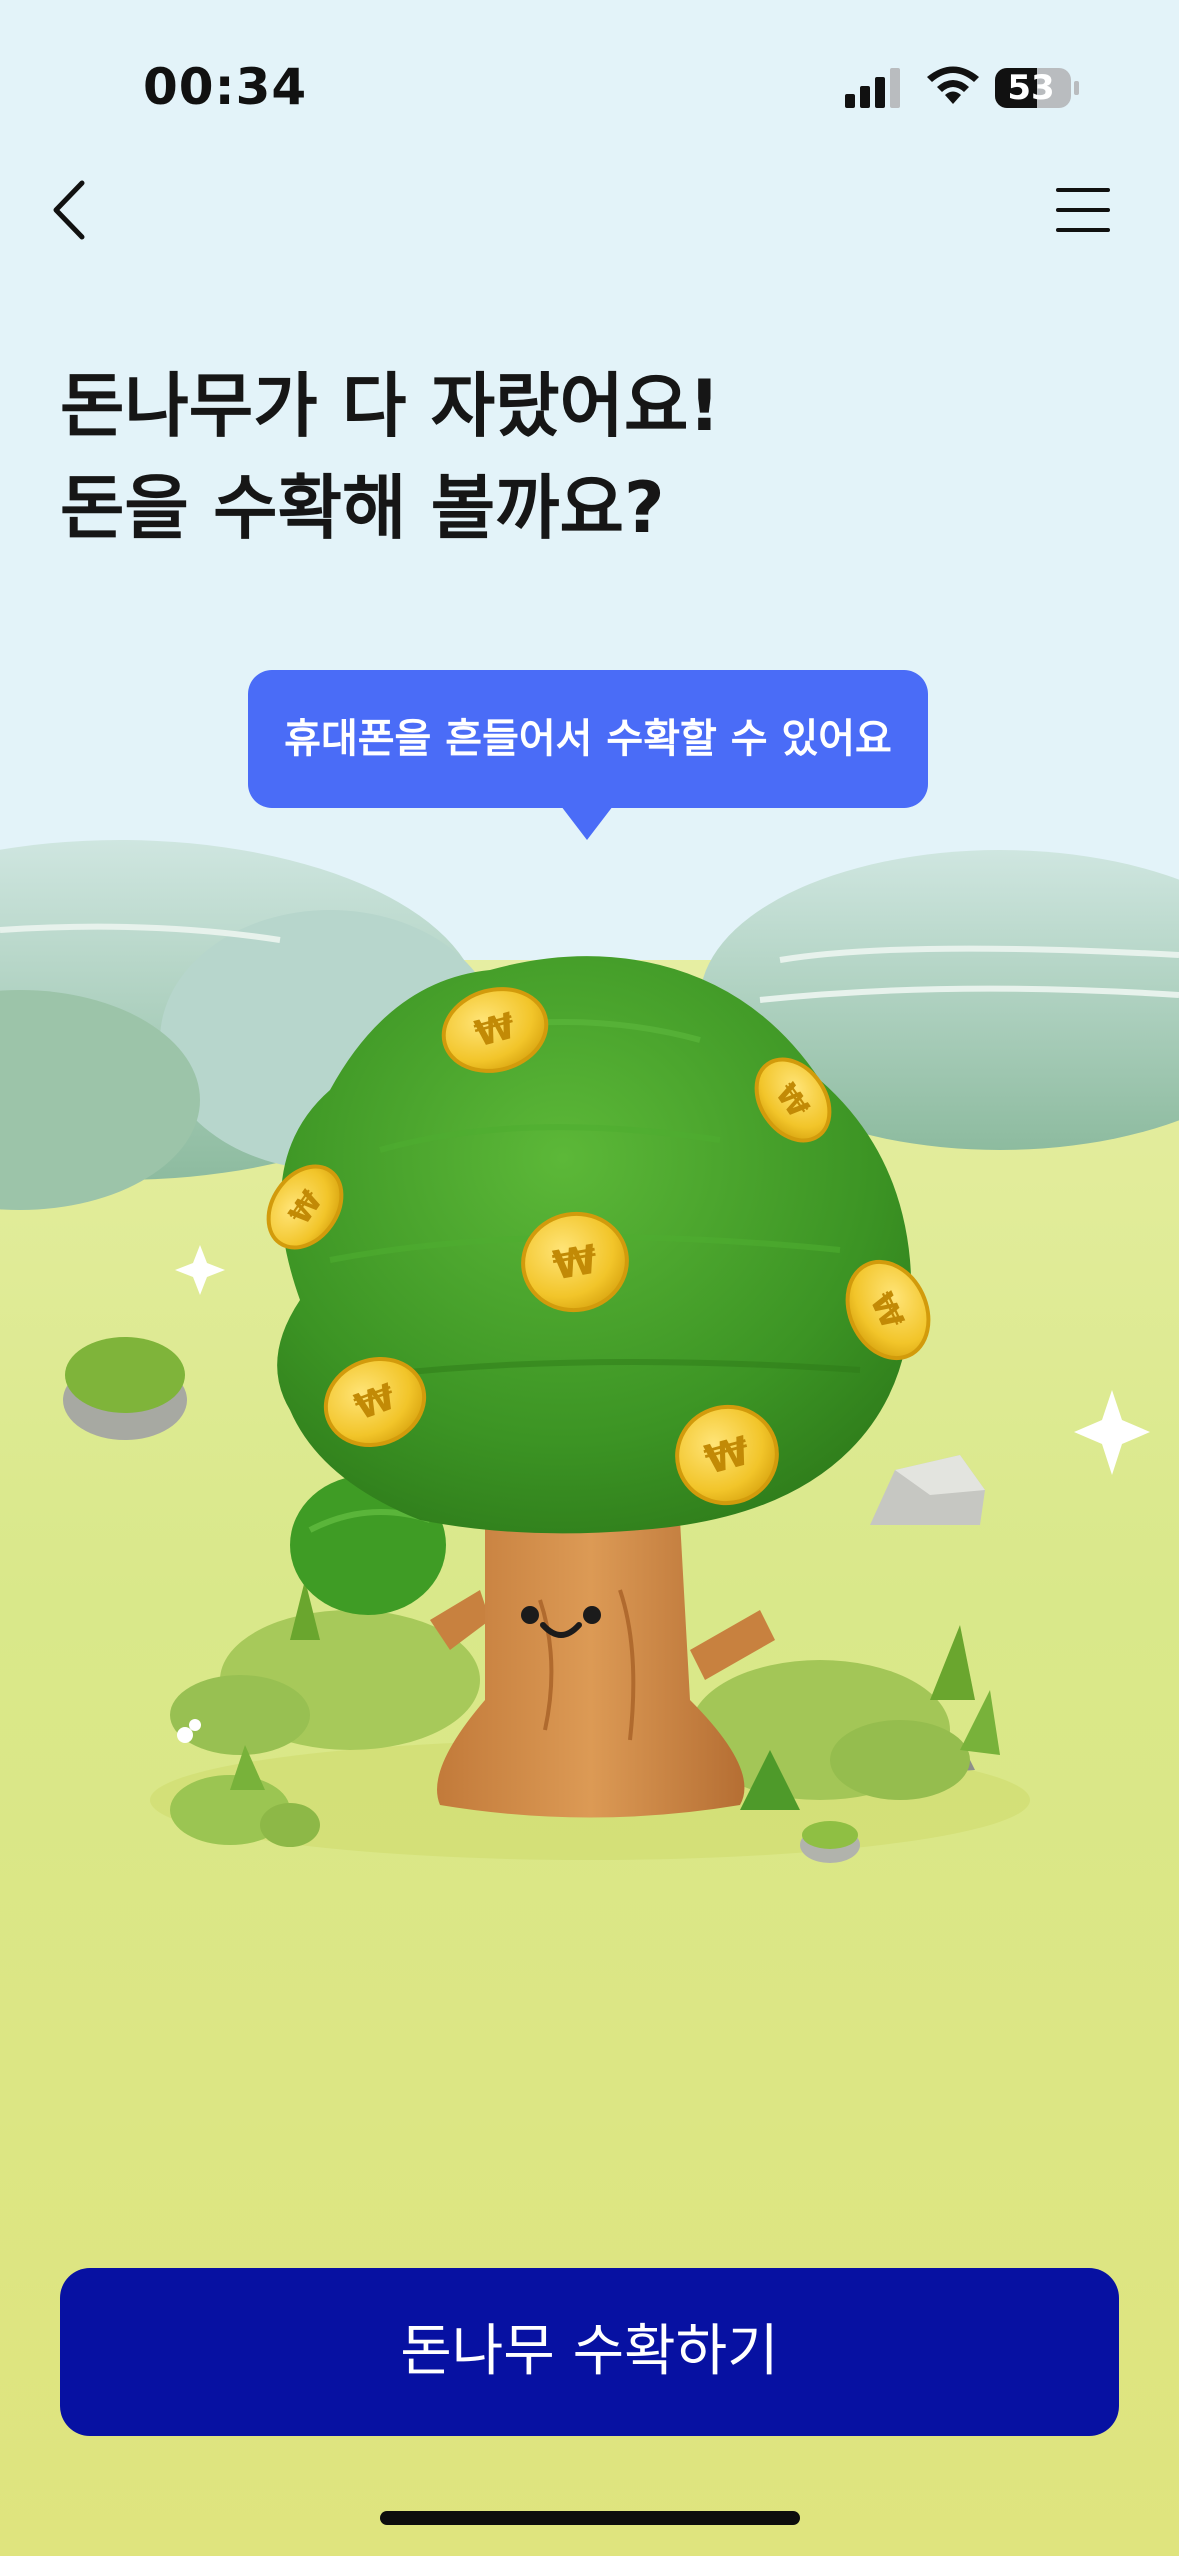  Describe the element at coordinates (589, 75) in the screenshot. I see `status-bar: 00:34 53` at that location.